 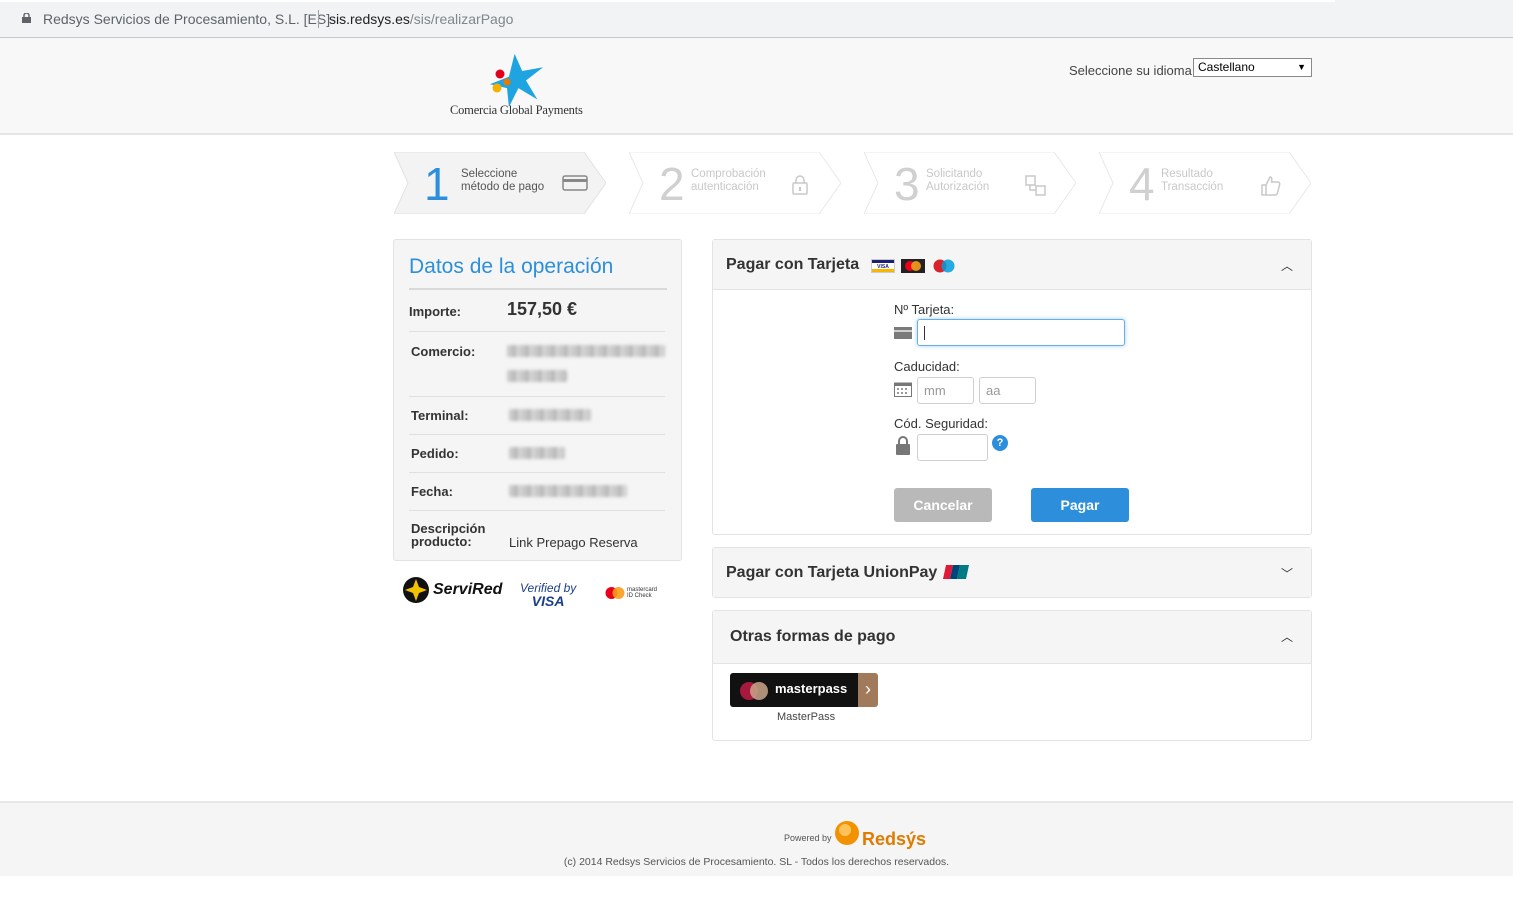 What do you see at coordinates (907, 184) in the screenshot?
I see `step-3-number: 3` at bounding box center [907, 184].